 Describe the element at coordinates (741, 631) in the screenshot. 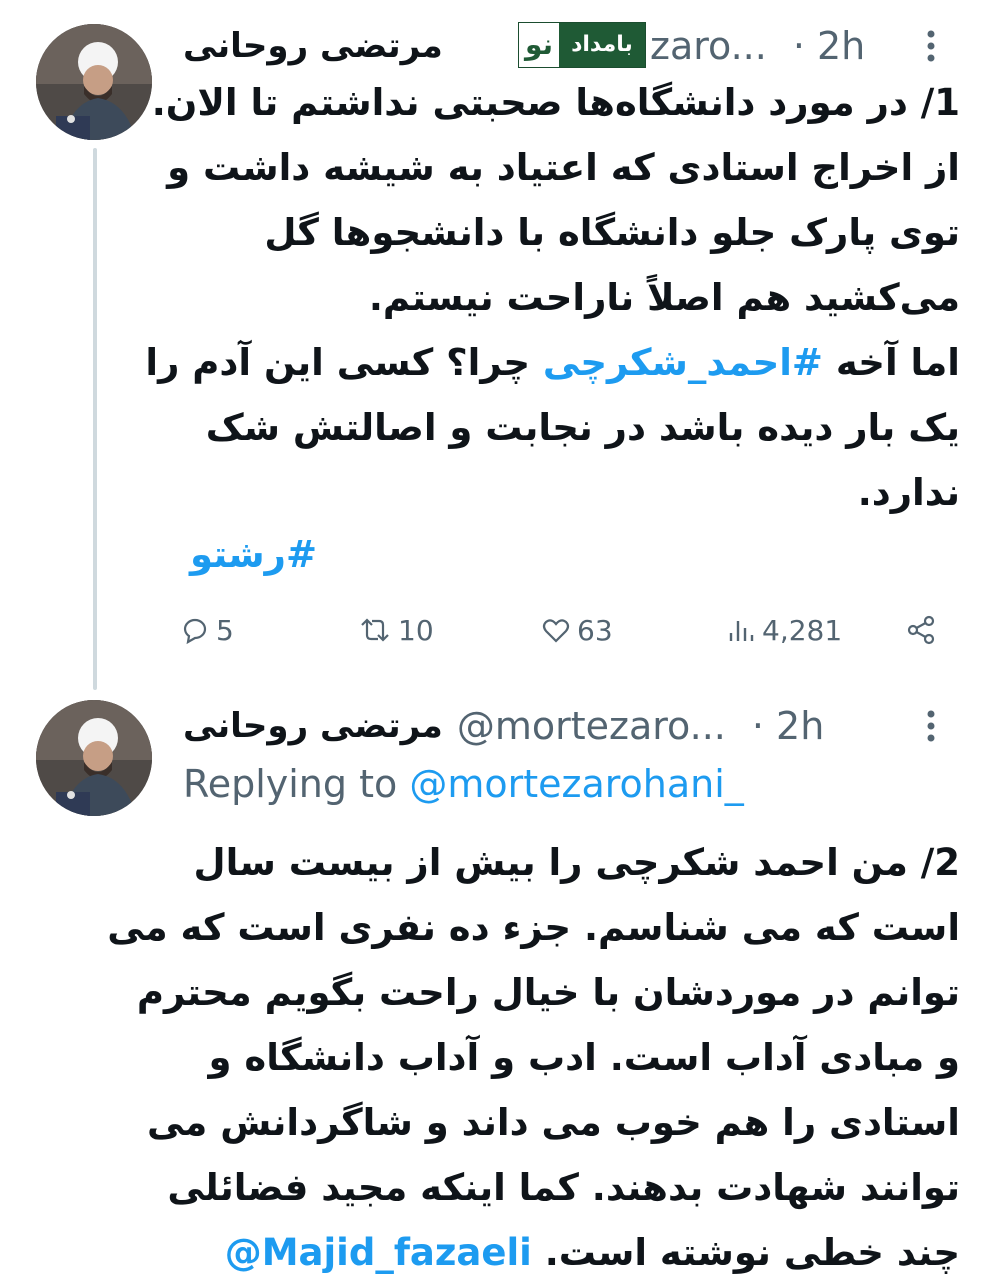

I see `analytics-icon` at that location.